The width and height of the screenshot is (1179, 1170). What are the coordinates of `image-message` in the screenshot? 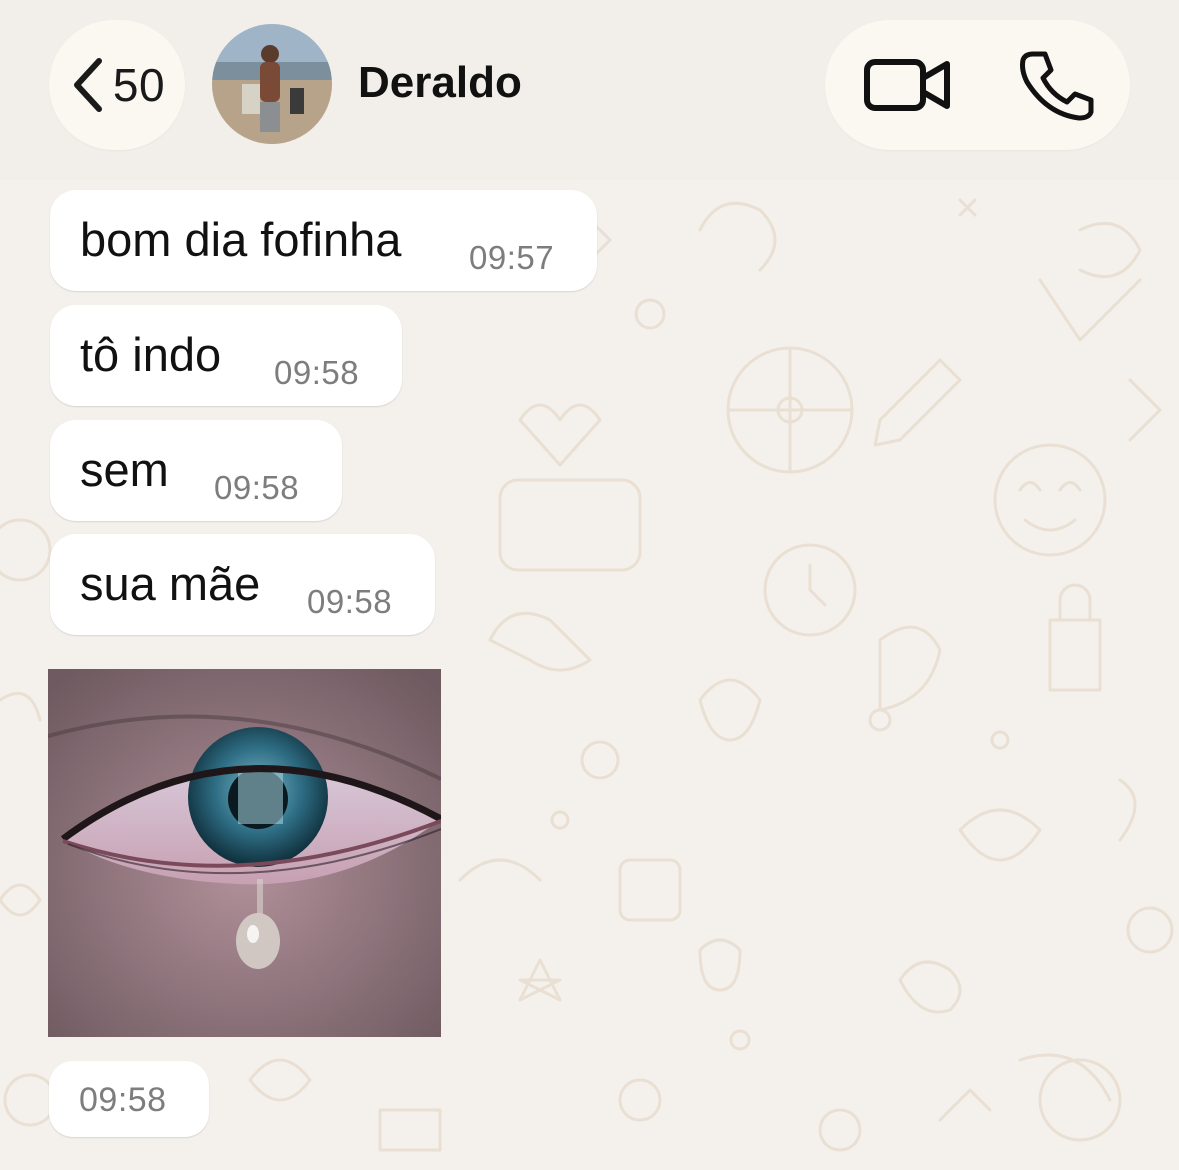 It's located at (244, 853).